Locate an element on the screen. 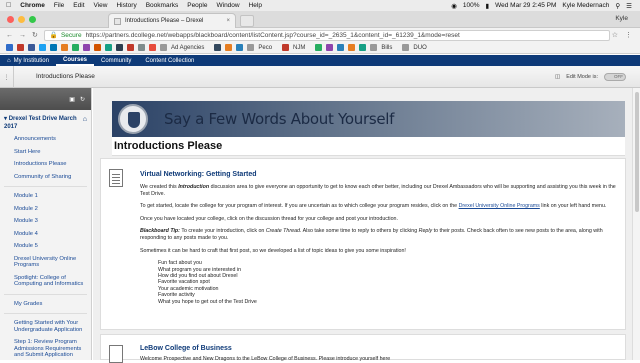  twitter-icon is located at coordinates (42, 47).